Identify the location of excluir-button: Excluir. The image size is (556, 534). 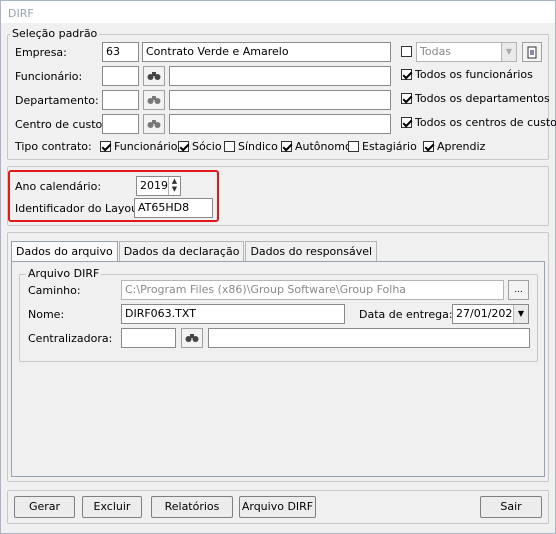
(112, 507).